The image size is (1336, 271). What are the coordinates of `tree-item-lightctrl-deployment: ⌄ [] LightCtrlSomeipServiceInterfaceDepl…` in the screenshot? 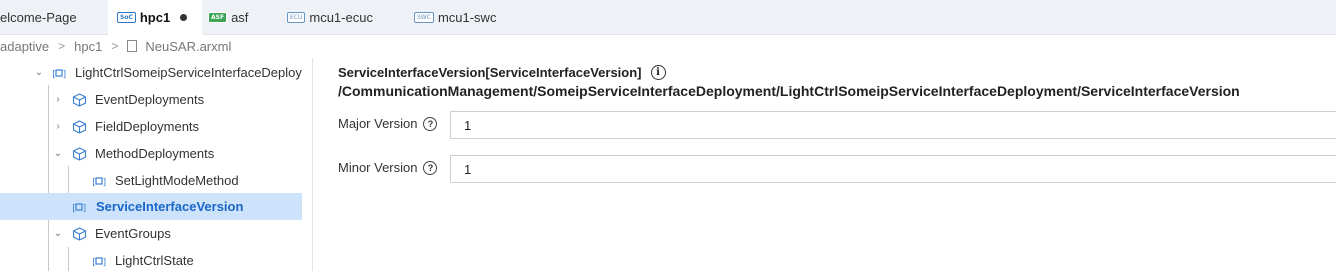 It's located at (151, 72).